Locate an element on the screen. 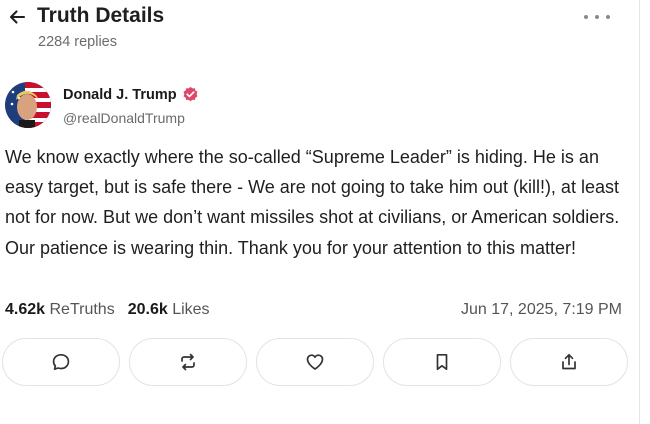 The height and width of the screenshot is (424, 650). like-button is located at coordinates (315, 362).